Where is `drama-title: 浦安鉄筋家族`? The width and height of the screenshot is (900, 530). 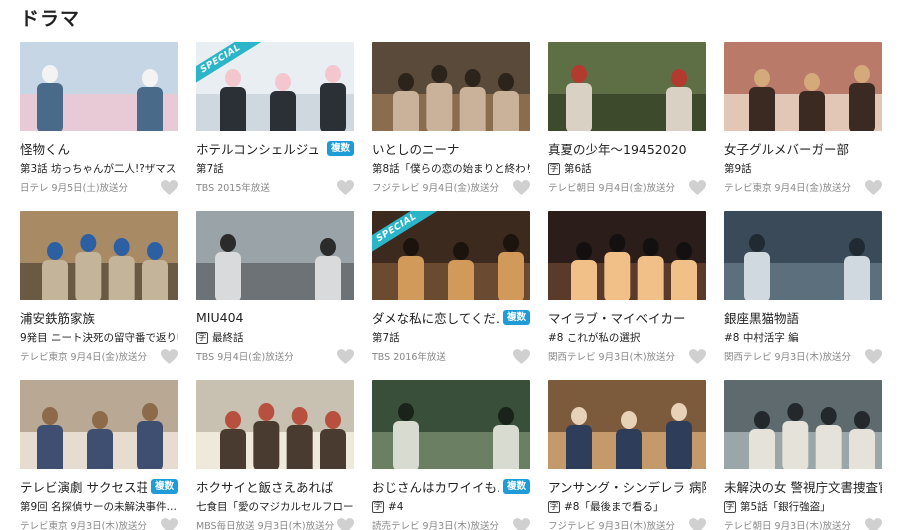 drama-title: 浦安鉄筋家族 is located at coordinates (99, 317).